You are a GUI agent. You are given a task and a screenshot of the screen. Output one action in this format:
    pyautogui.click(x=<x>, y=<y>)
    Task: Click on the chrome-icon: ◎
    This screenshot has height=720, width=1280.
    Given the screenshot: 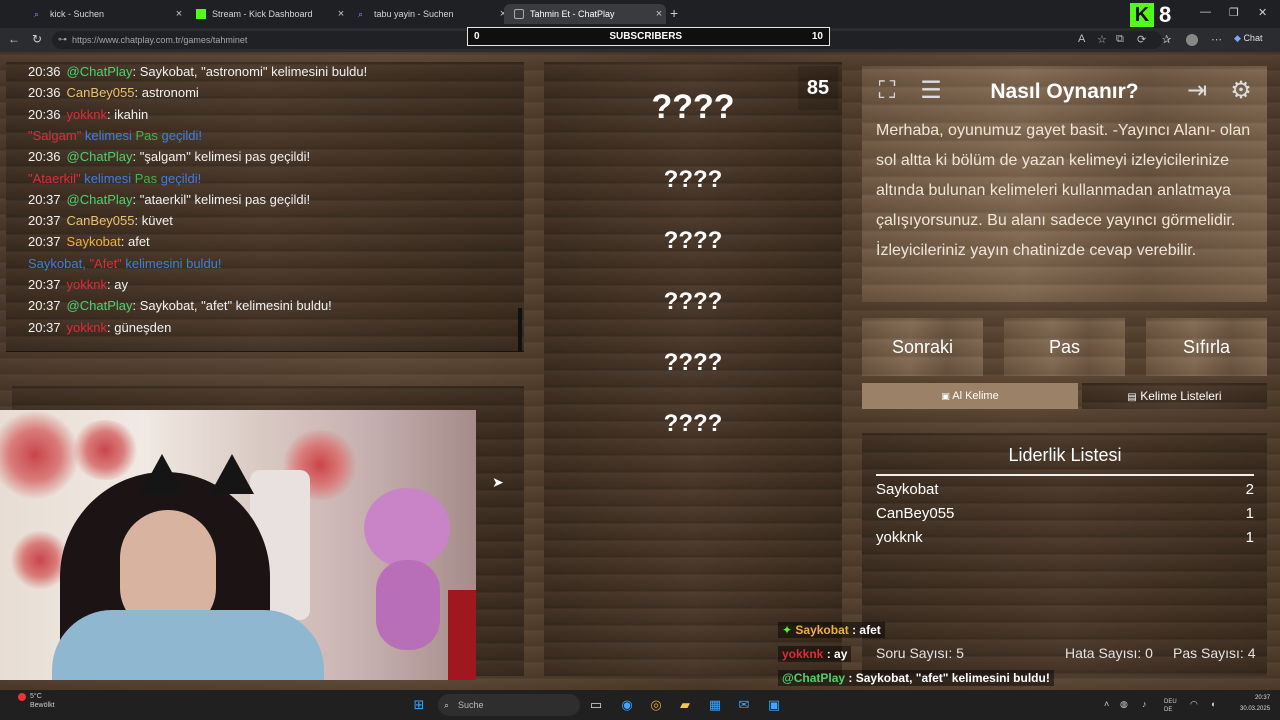 What is the action you would take?
    pyautogui.click(x=656, y=705)
    